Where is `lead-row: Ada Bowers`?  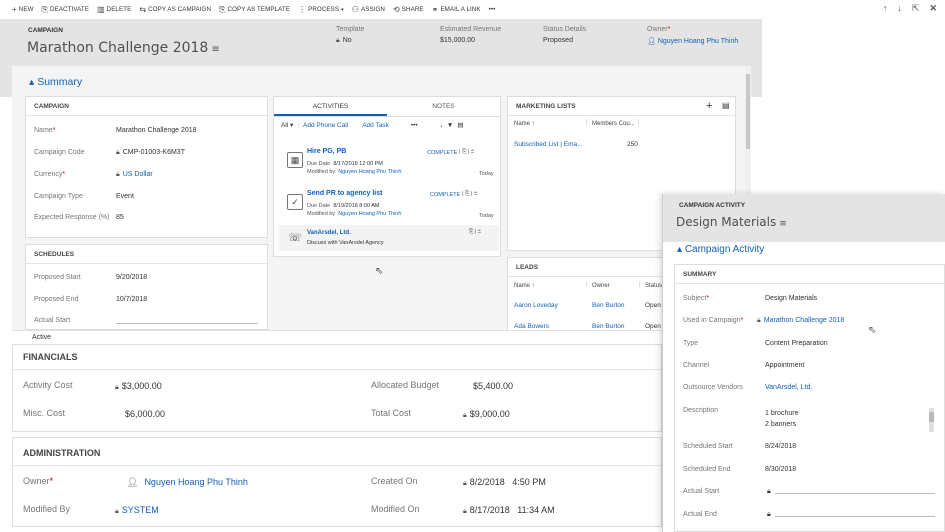
lead-row: Ada Bowers is located at coordinates (531, 326).